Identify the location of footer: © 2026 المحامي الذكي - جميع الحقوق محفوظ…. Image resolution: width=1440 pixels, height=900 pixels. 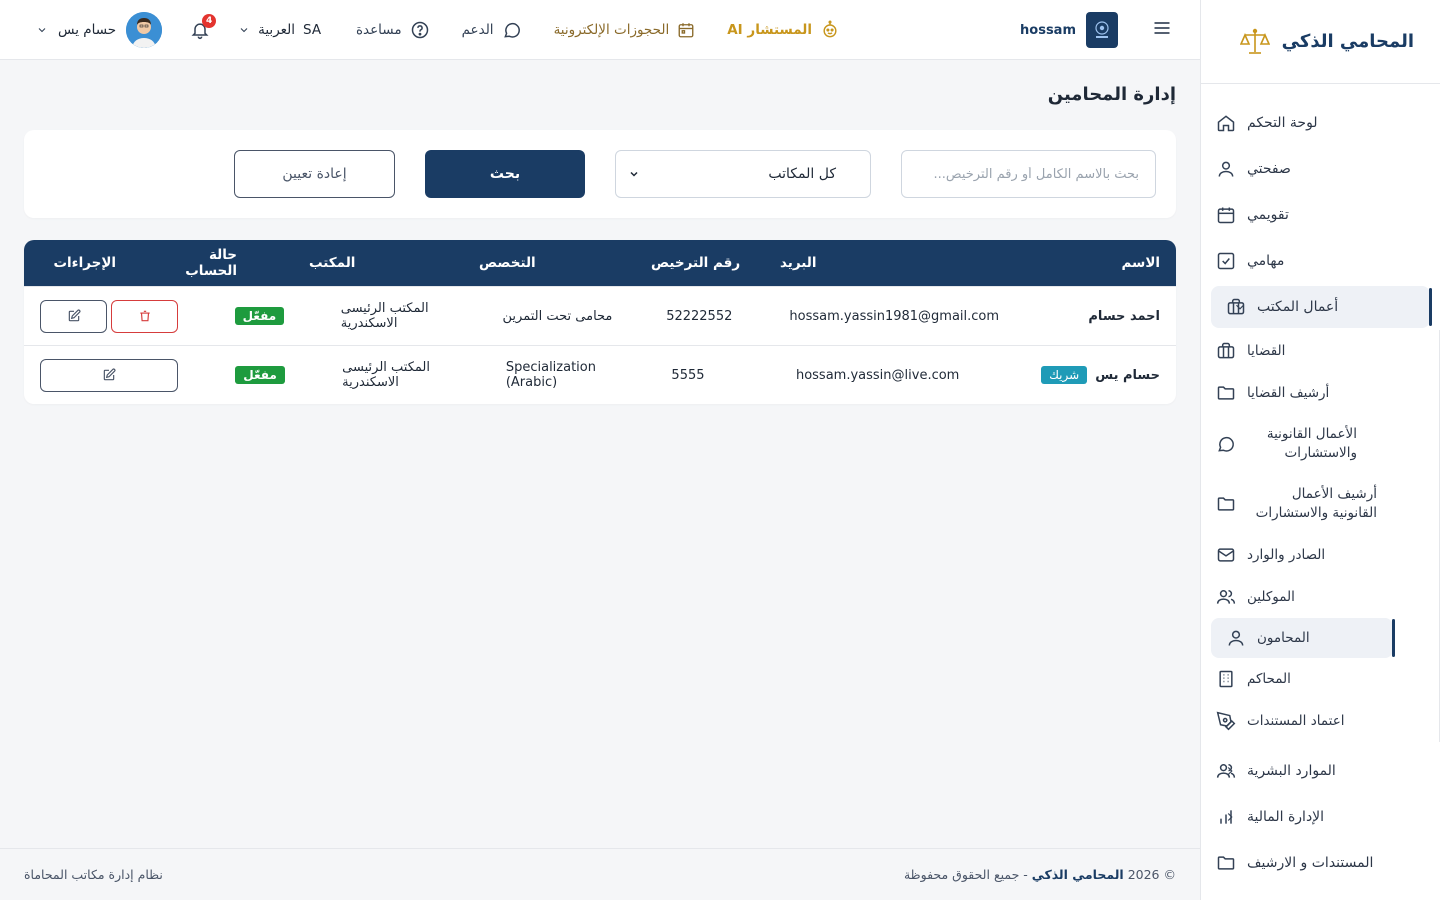
(600, 874).